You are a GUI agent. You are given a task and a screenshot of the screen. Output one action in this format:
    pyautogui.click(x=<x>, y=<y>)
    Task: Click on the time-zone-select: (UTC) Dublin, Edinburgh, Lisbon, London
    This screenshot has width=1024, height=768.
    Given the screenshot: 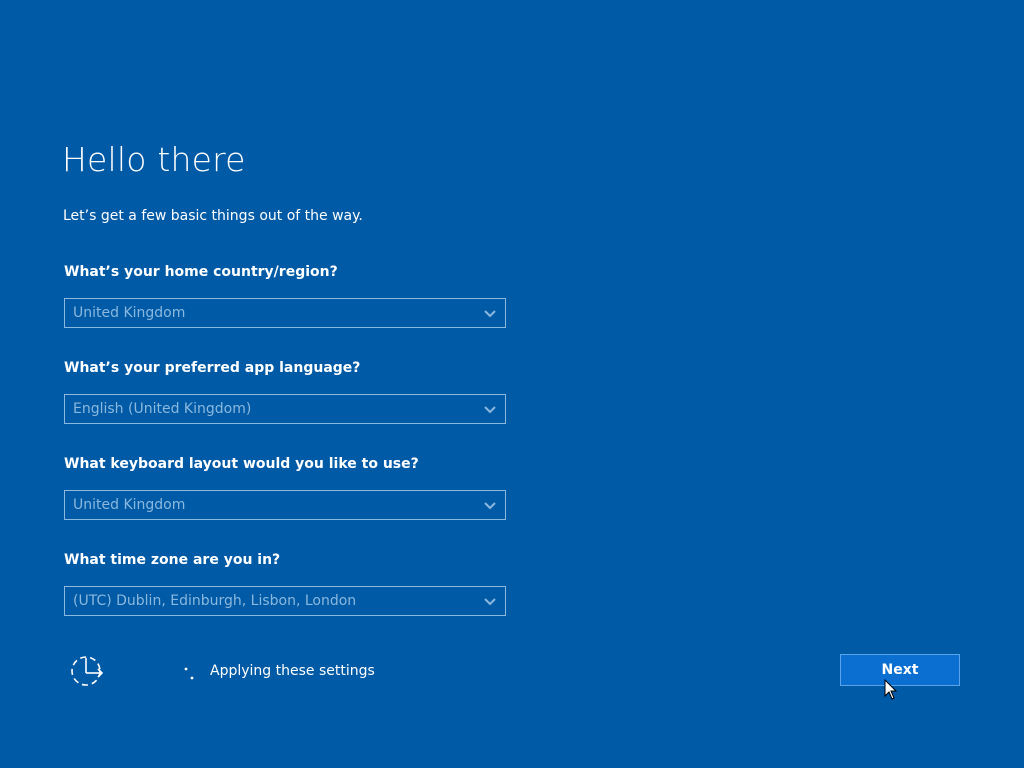 What is the action you would take?
    pyautogui.click(x=285, y=601)
    